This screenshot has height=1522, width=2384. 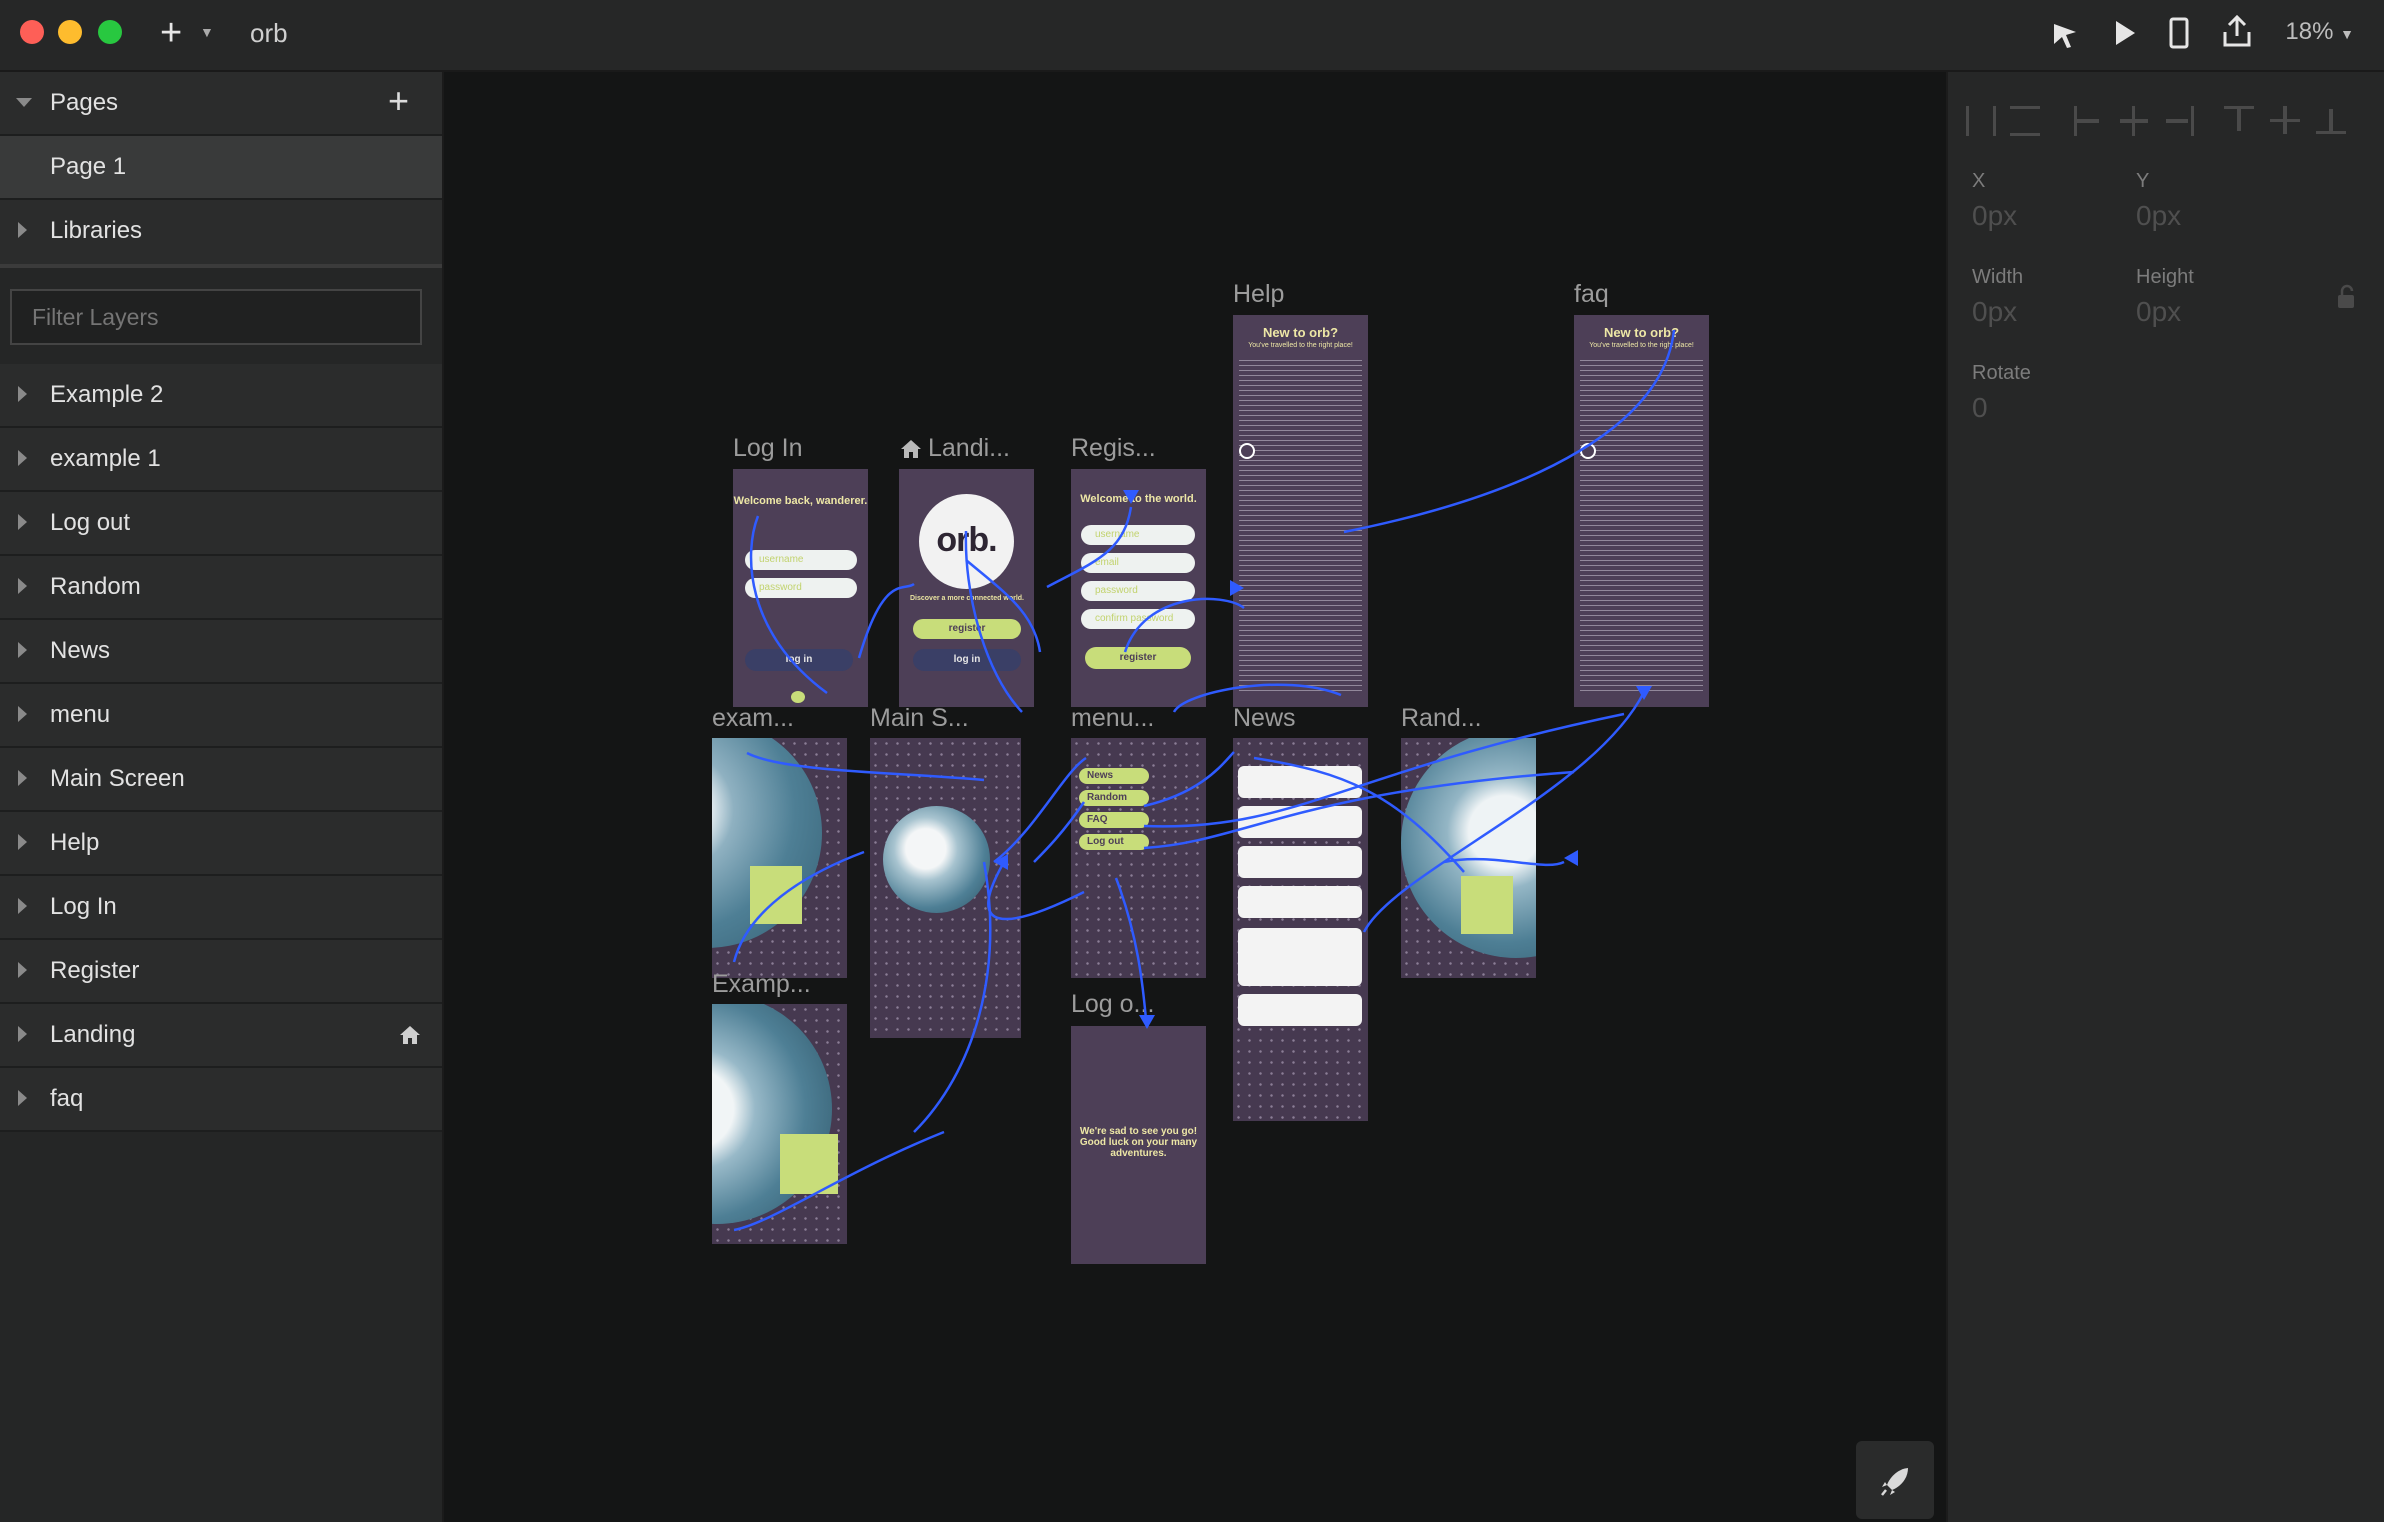 I want to click on filter-area, so click(x=221, y=316).